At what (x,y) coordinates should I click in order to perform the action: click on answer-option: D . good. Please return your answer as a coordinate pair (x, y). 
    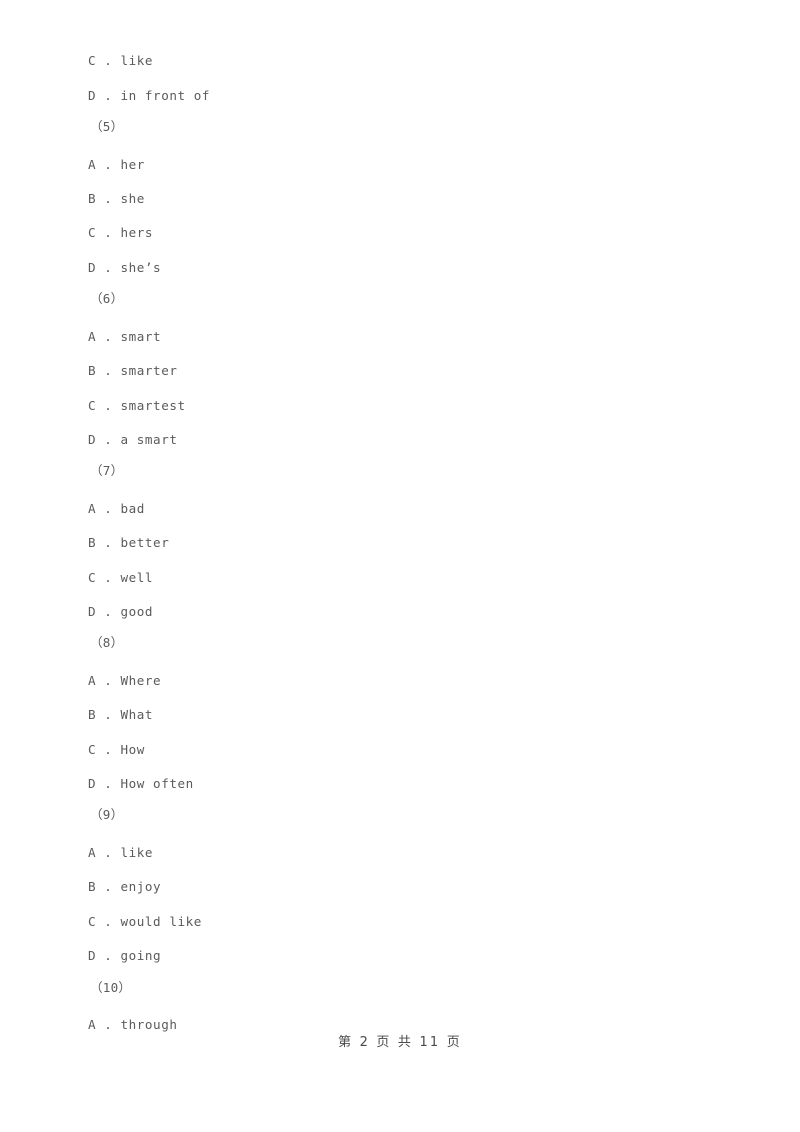
    Looking at the image, I should click on (121, 611).